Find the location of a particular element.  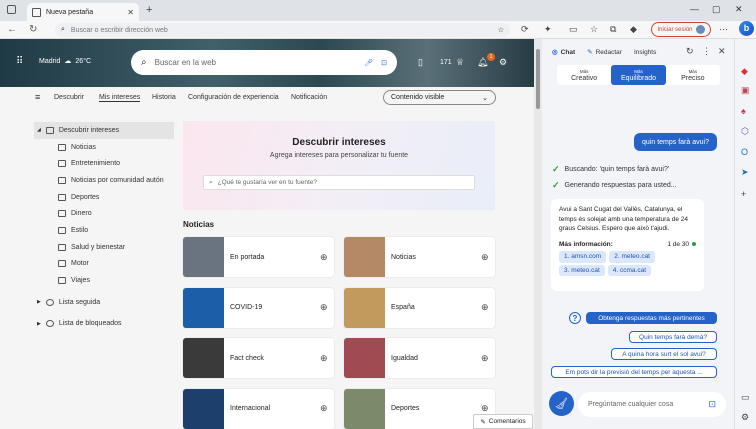

more-icon: ⋯ is located at coordinates (723, 29).